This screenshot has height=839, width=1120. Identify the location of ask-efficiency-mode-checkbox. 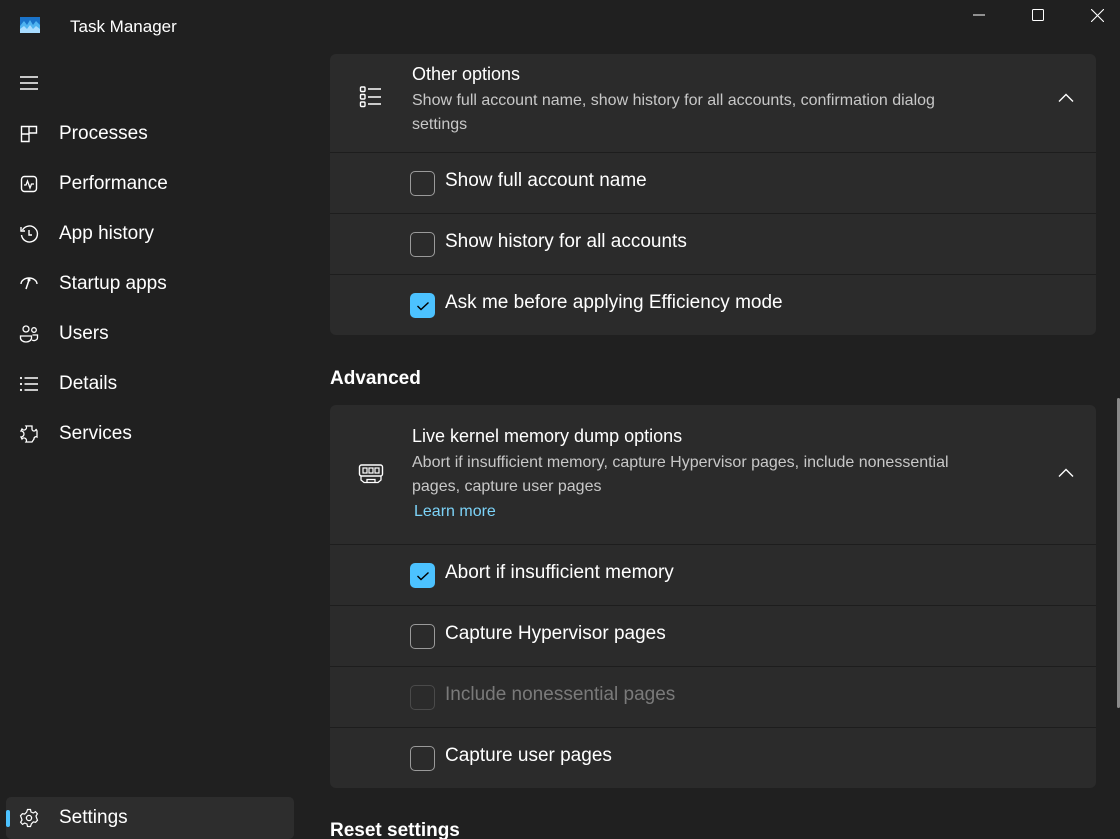
(422, 305).